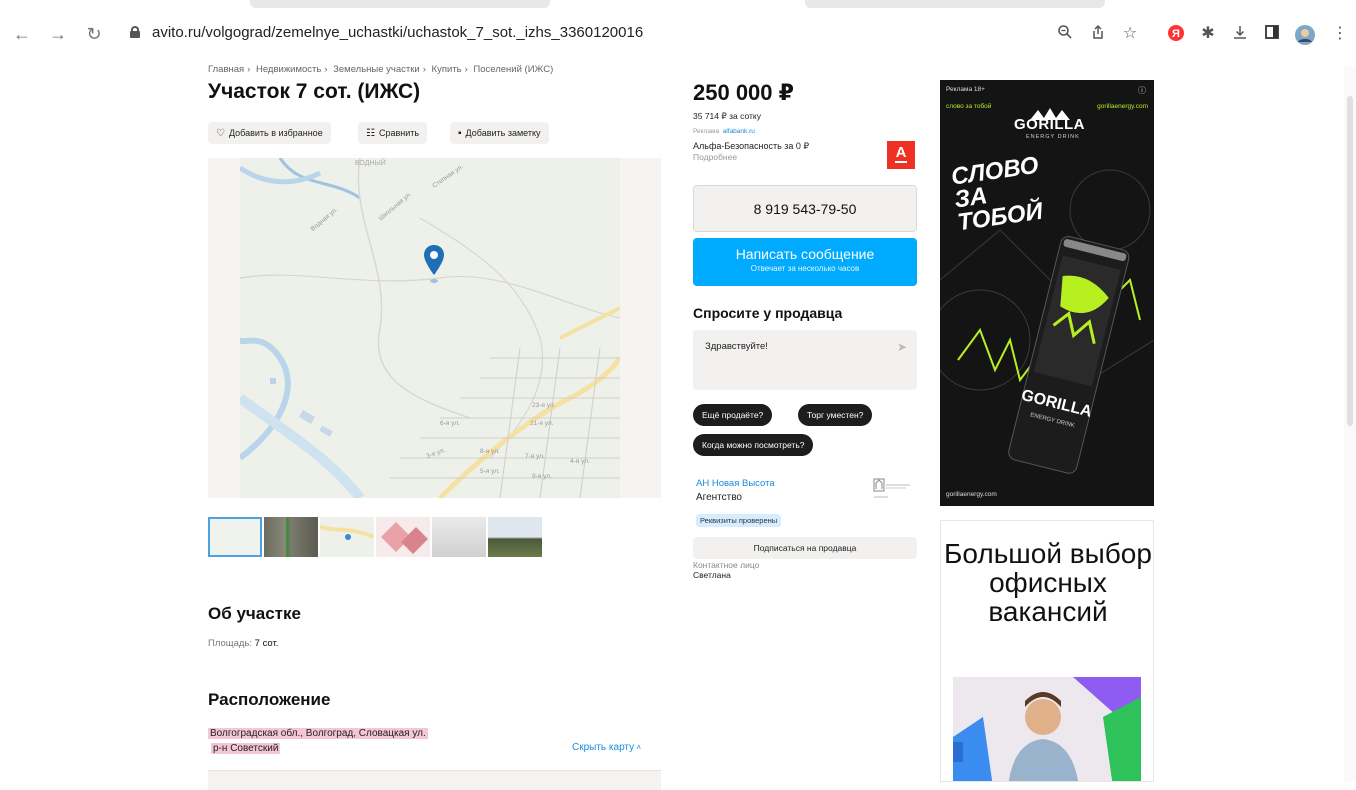 The image size is (1356, 790). I want to click on note-label: Добавить заметку, so click(503, 133).